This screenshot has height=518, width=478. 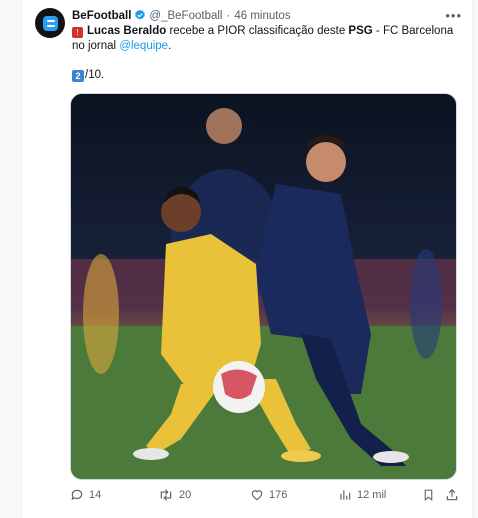 I want to click on retweet-icon, so click(x=166, y=495).